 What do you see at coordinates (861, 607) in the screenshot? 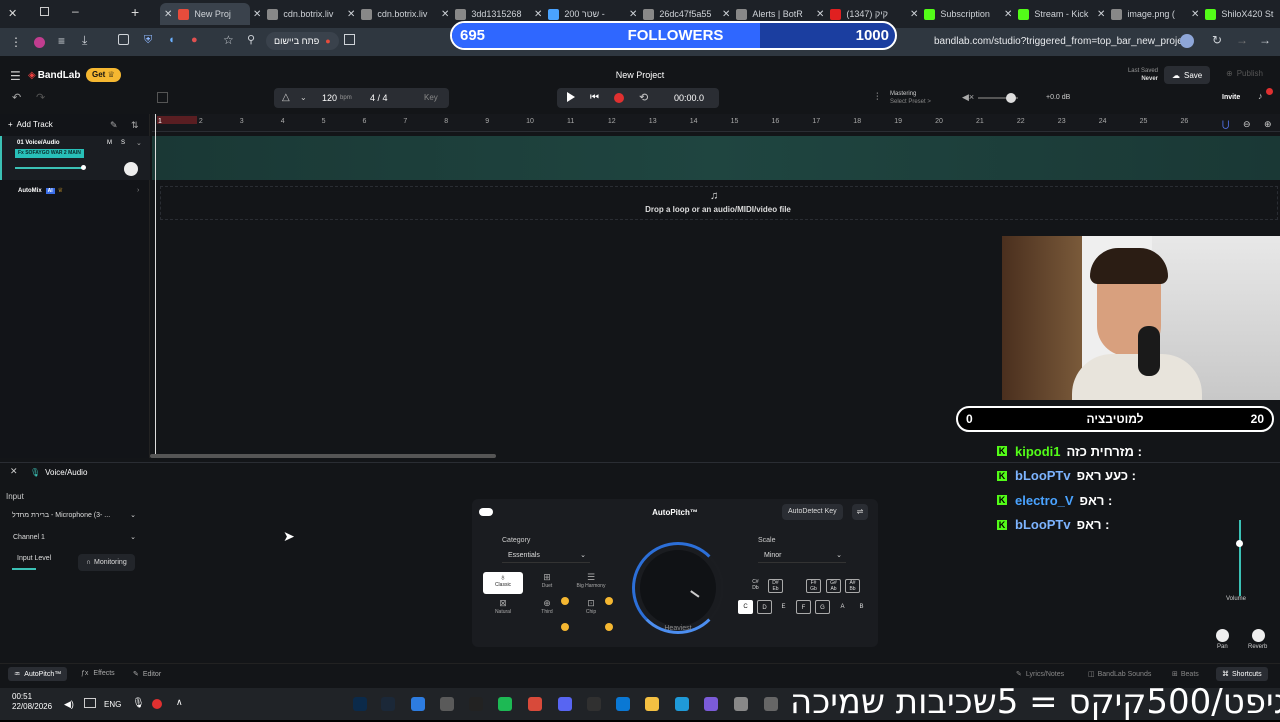
I see `natural-key: B` at bounding box center [861, 607].